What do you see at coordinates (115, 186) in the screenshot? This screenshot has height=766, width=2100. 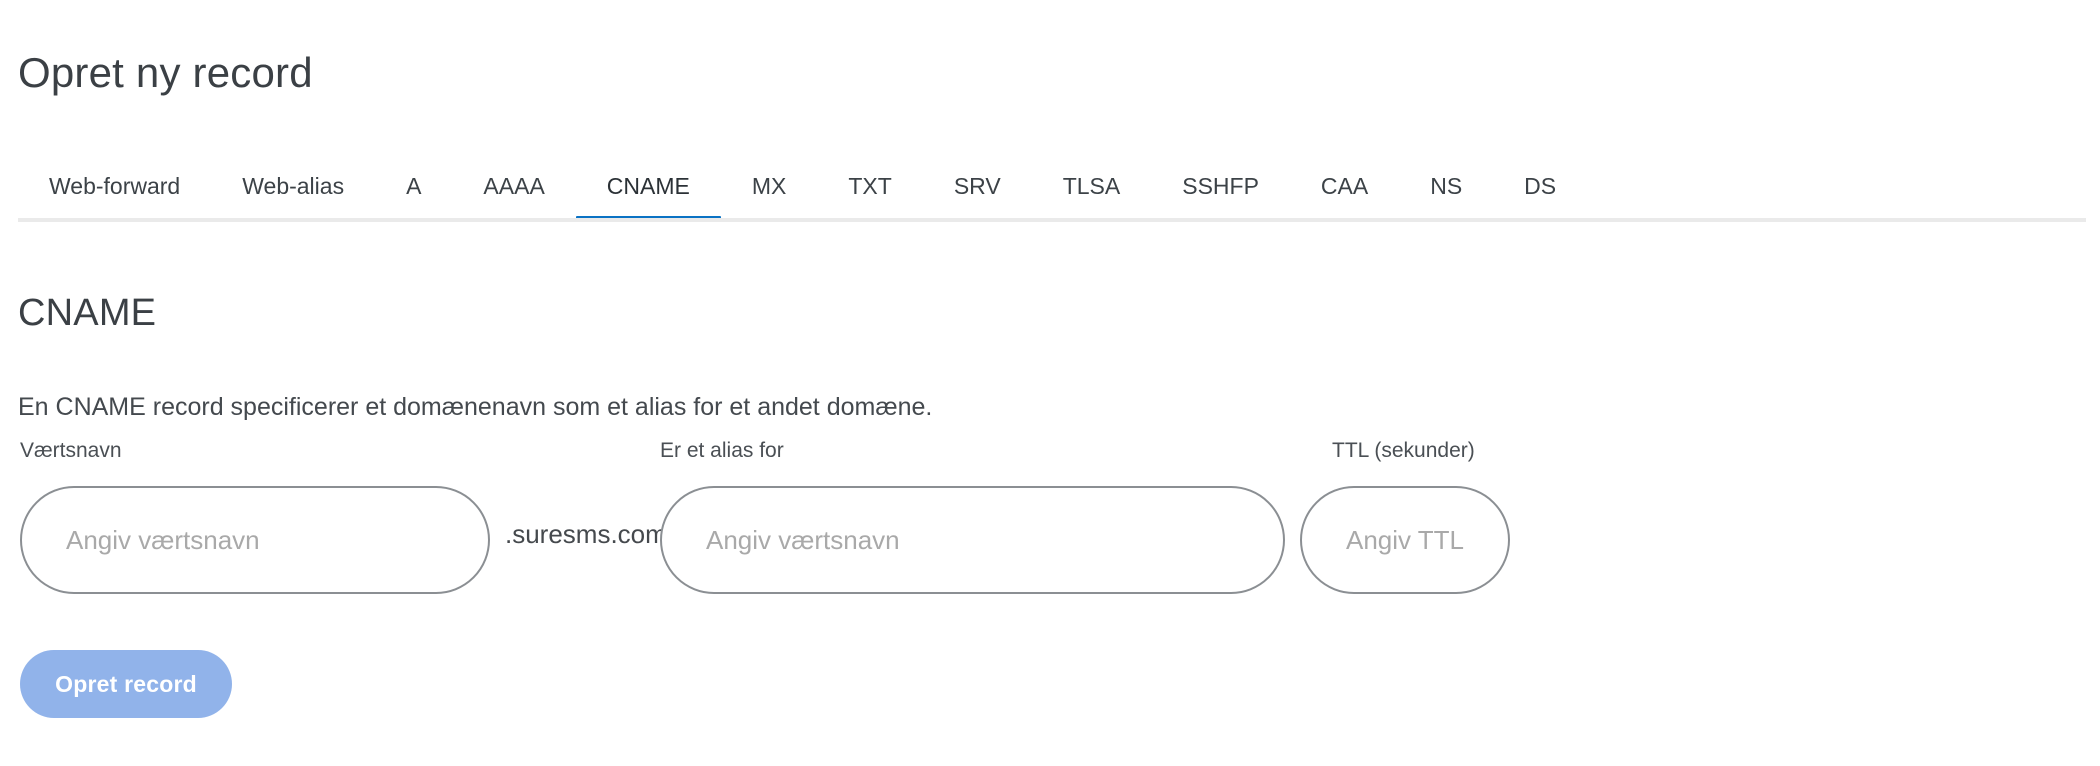 I see `tab-label: Web-forward` at bounding box center [115, 186].